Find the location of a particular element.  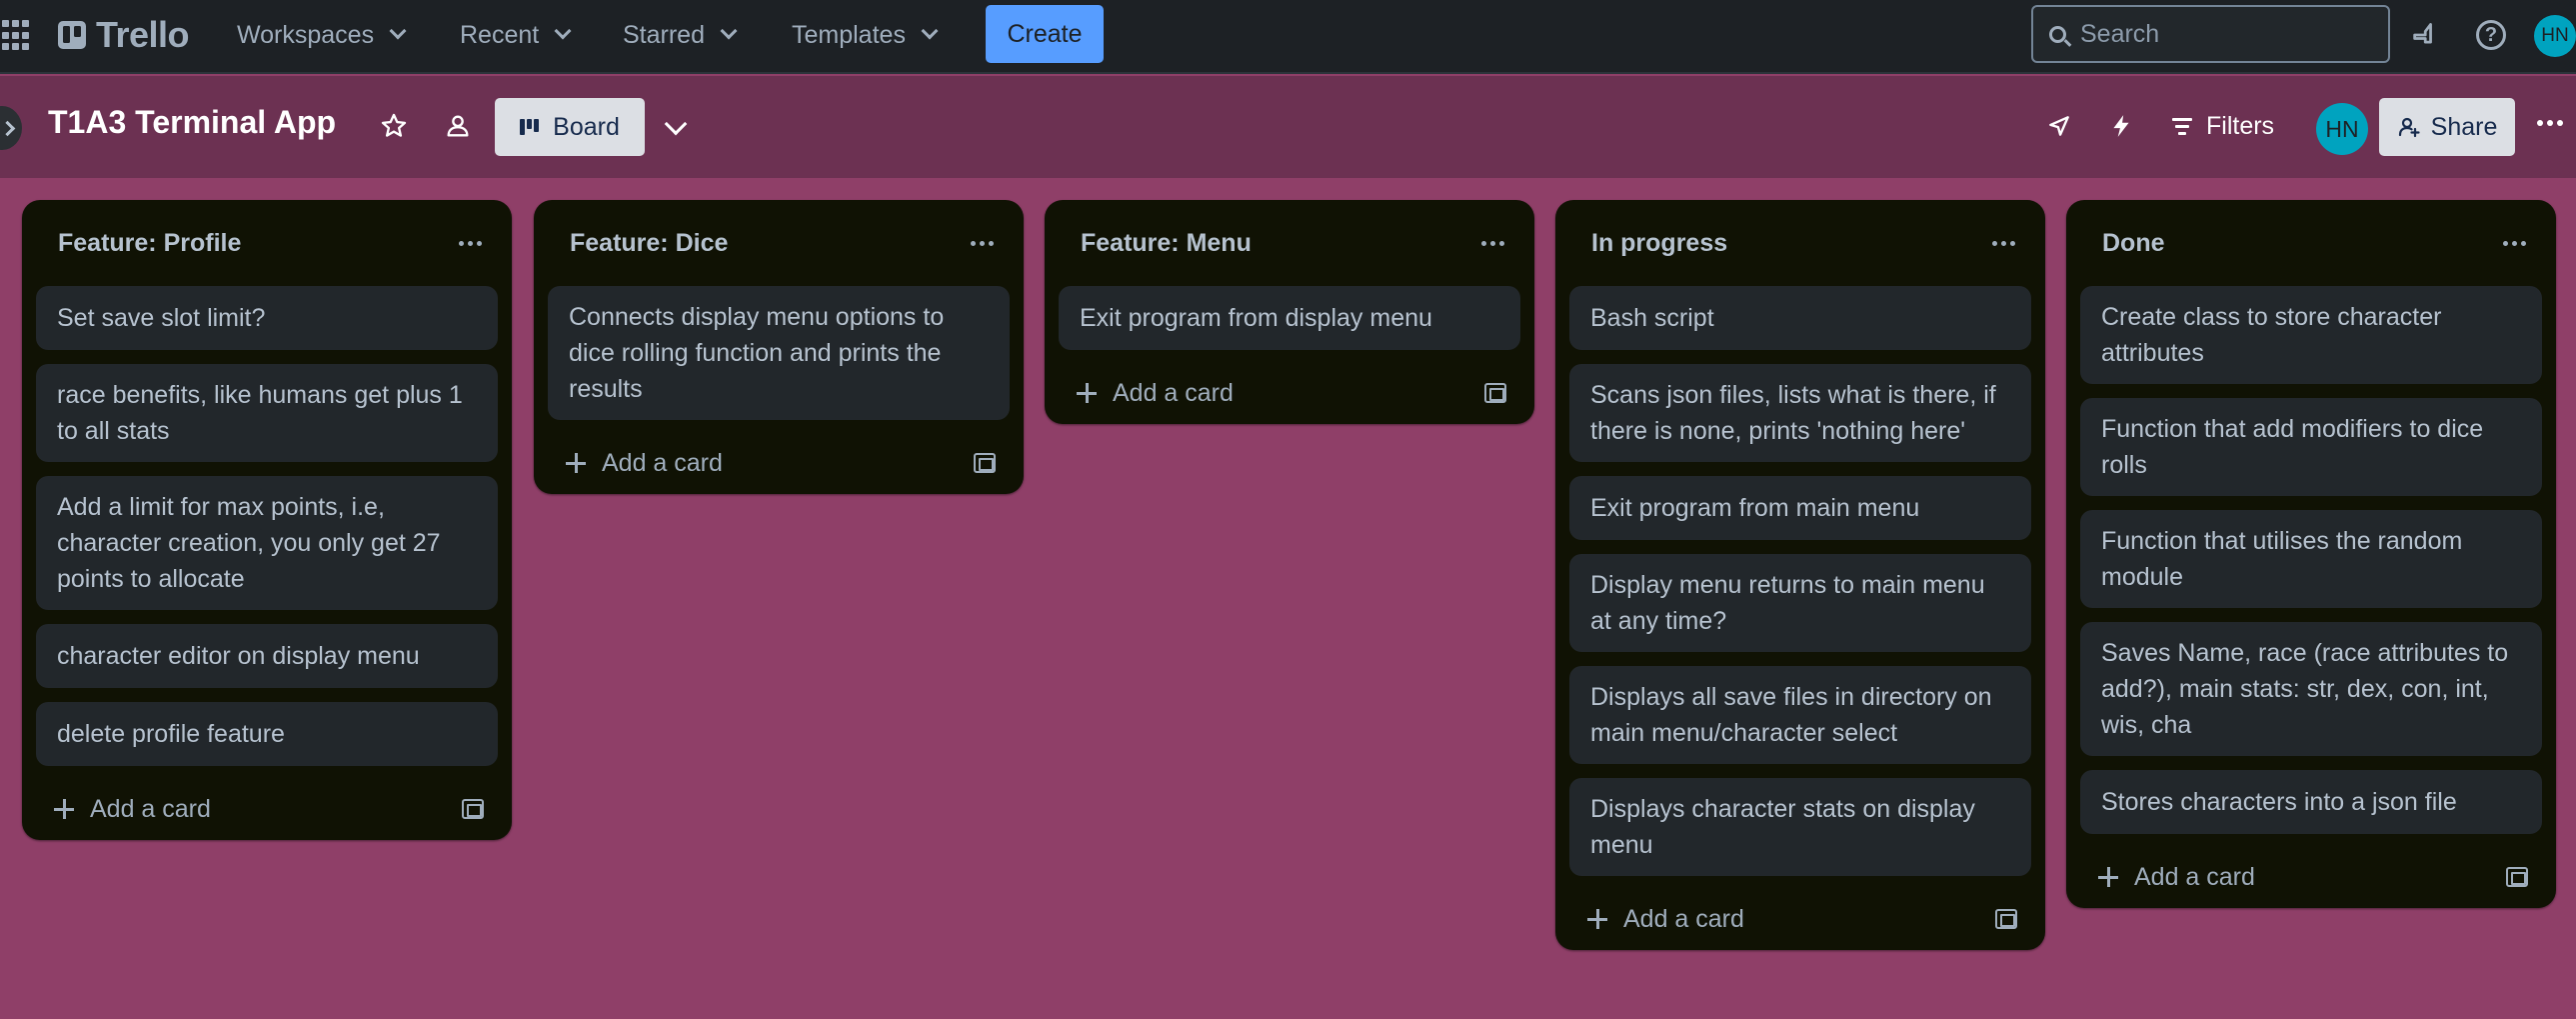

share-label: Share is located at coordinates (2464, 126).